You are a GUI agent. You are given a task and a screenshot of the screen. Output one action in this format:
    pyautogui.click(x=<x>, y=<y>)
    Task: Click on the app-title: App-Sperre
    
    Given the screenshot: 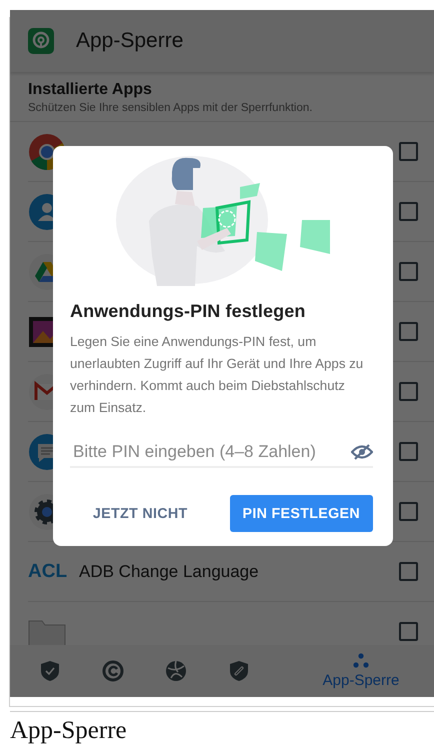 What is the action you would take?
    pyautogui.click(x=130, y=41)
    